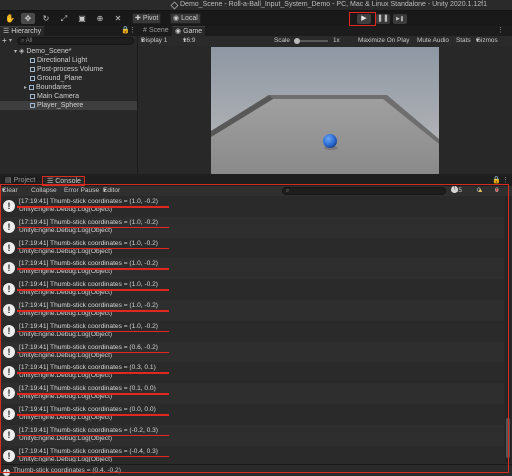 The width and height of the screenshot is (512, 476). Describe the element at coordinates (75, 41) in the screenshot. I see `hierarchy-search-input: ⌕ All` at that location.